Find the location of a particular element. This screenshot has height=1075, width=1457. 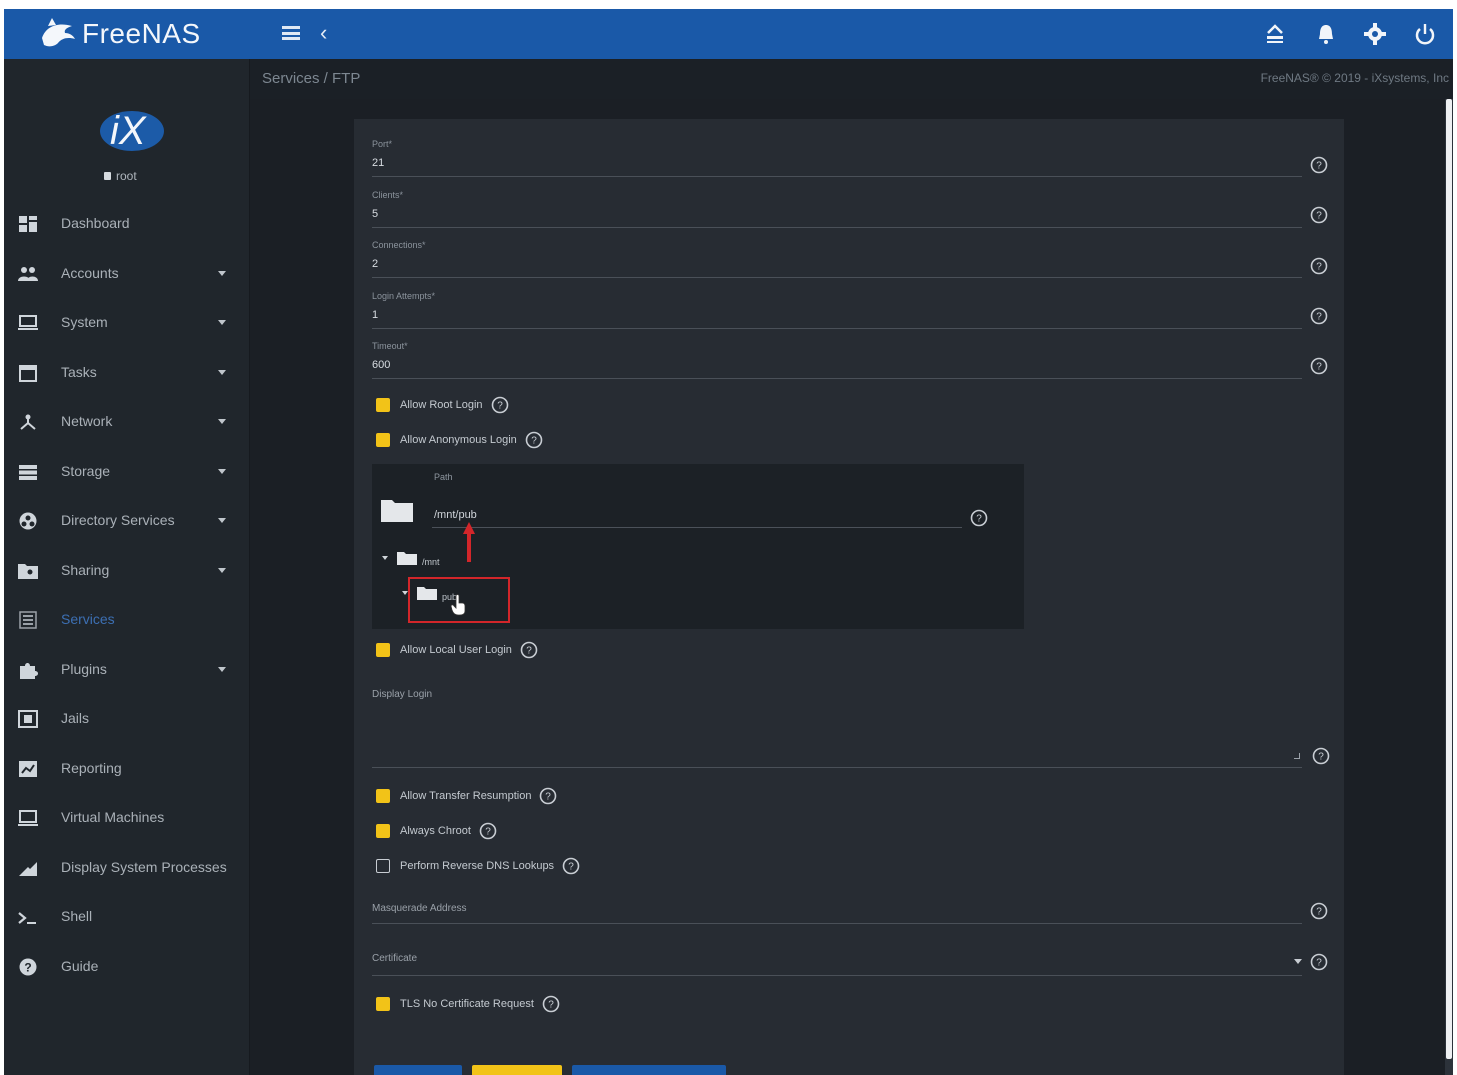

sidebar-item-jails: Jails is located at coordinates (127, 719).